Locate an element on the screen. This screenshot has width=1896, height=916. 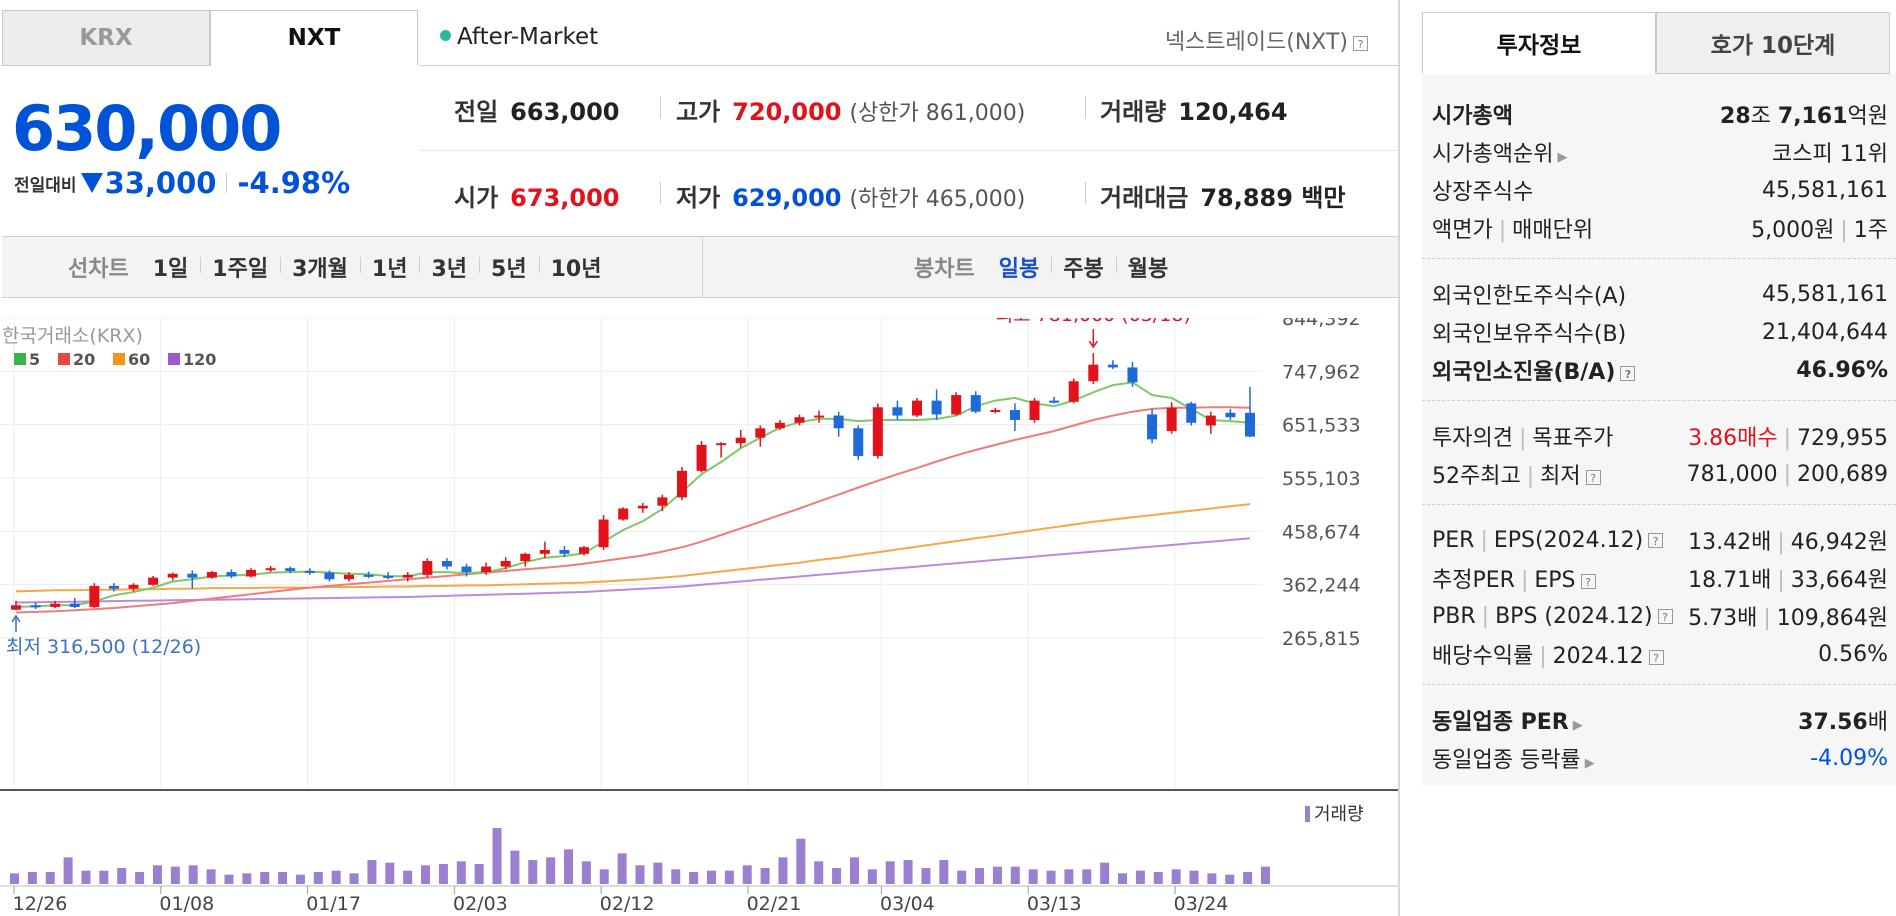
value-b: 33,664원 is located at coordinates (1839, 580).